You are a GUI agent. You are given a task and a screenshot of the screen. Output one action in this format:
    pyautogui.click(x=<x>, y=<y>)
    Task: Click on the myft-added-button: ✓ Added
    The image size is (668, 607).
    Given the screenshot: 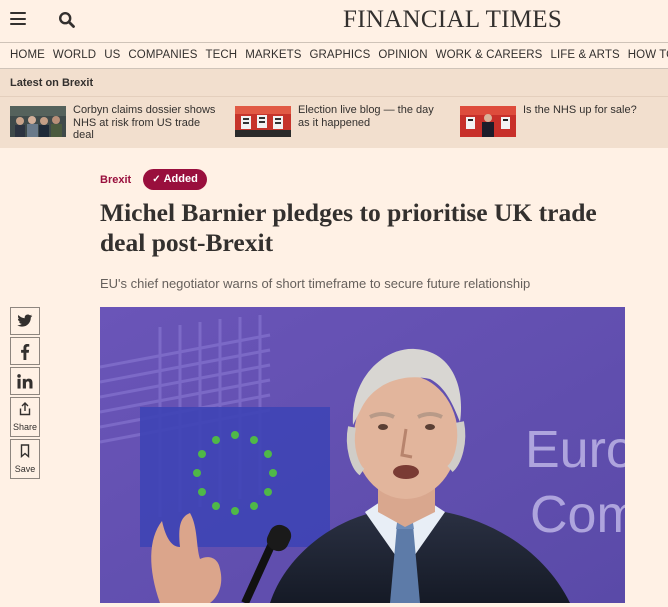 What is the action you would take?
    pyautogui.click(x=175, y=179)
    